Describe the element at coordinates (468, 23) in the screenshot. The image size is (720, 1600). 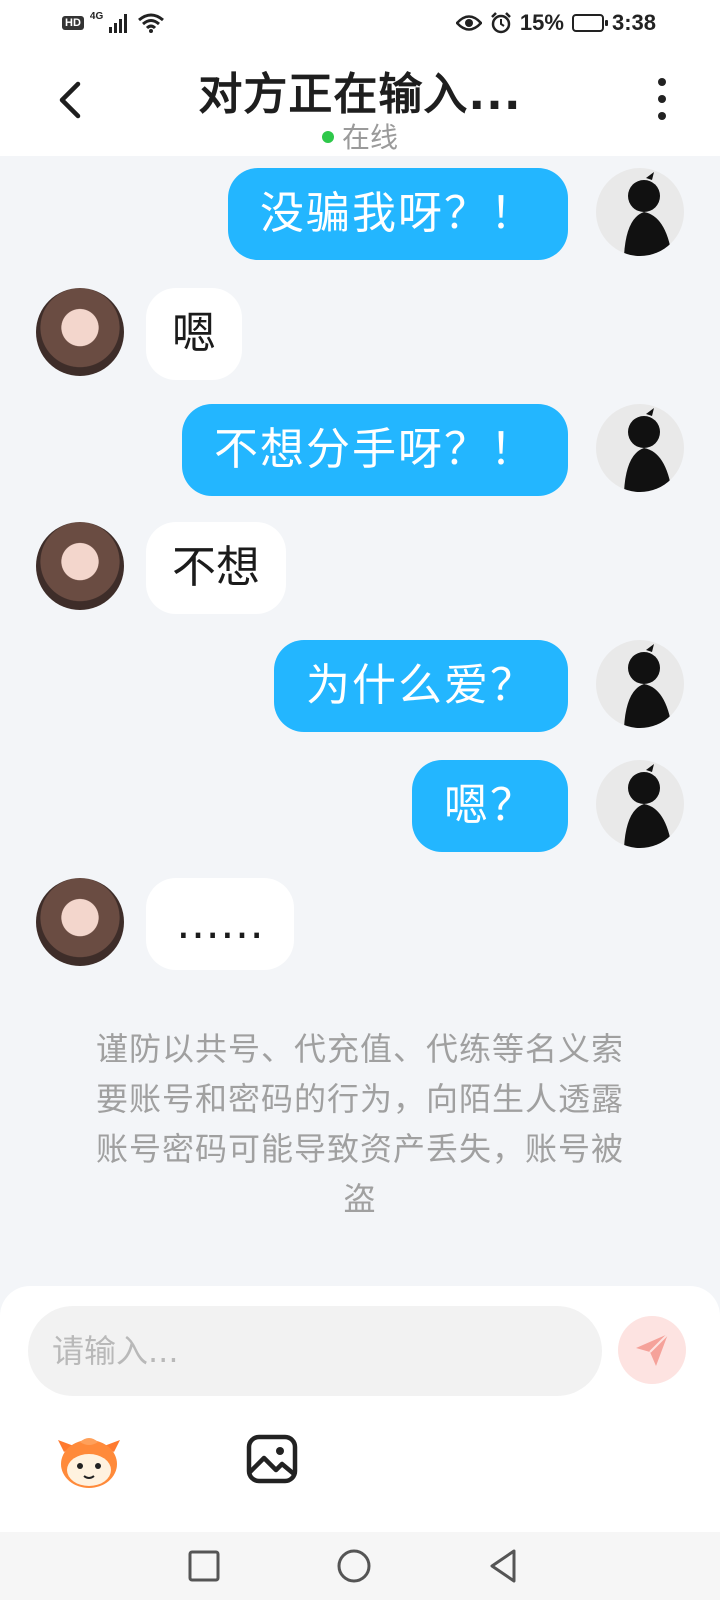
I see `eye-icon` at that location.